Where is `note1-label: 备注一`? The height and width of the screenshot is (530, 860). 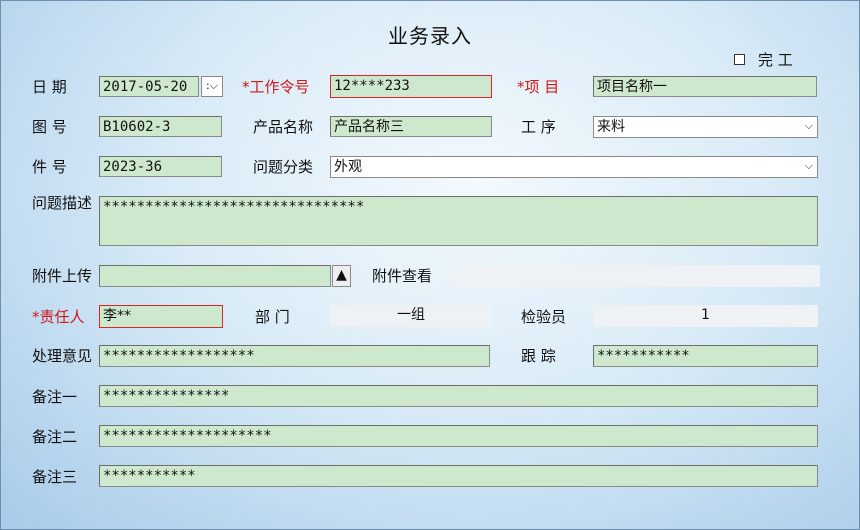
note1-label: 备注一 is located at coordinates (55, 397).